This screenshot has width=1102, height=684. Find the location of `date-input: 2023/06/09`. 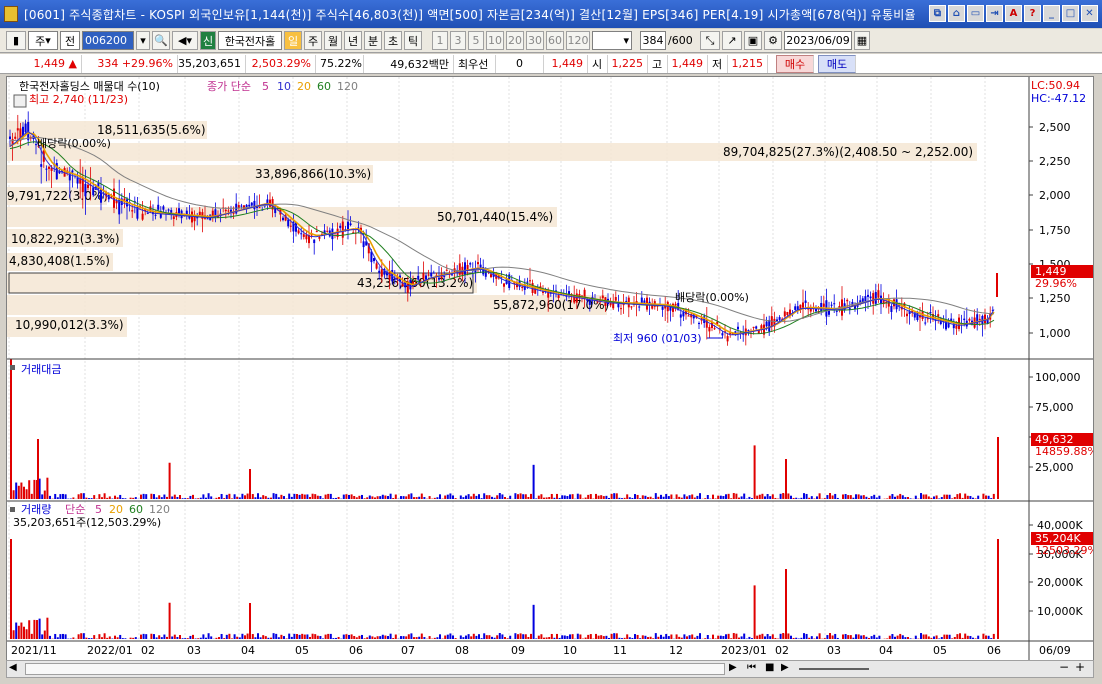

date-input: 2023/06/09 is located at coordinates (818, 40).